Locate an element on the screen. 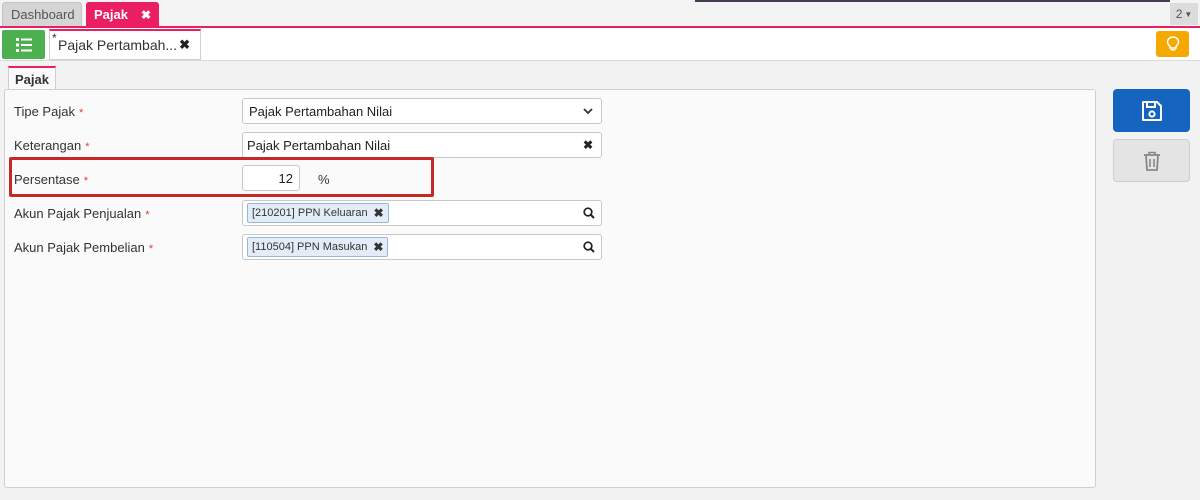 This screenshot has width=1200, height=500. akun-pajak-penjualan-label: Akun Pajak Penjualan * is located at coordinates (81, 213).